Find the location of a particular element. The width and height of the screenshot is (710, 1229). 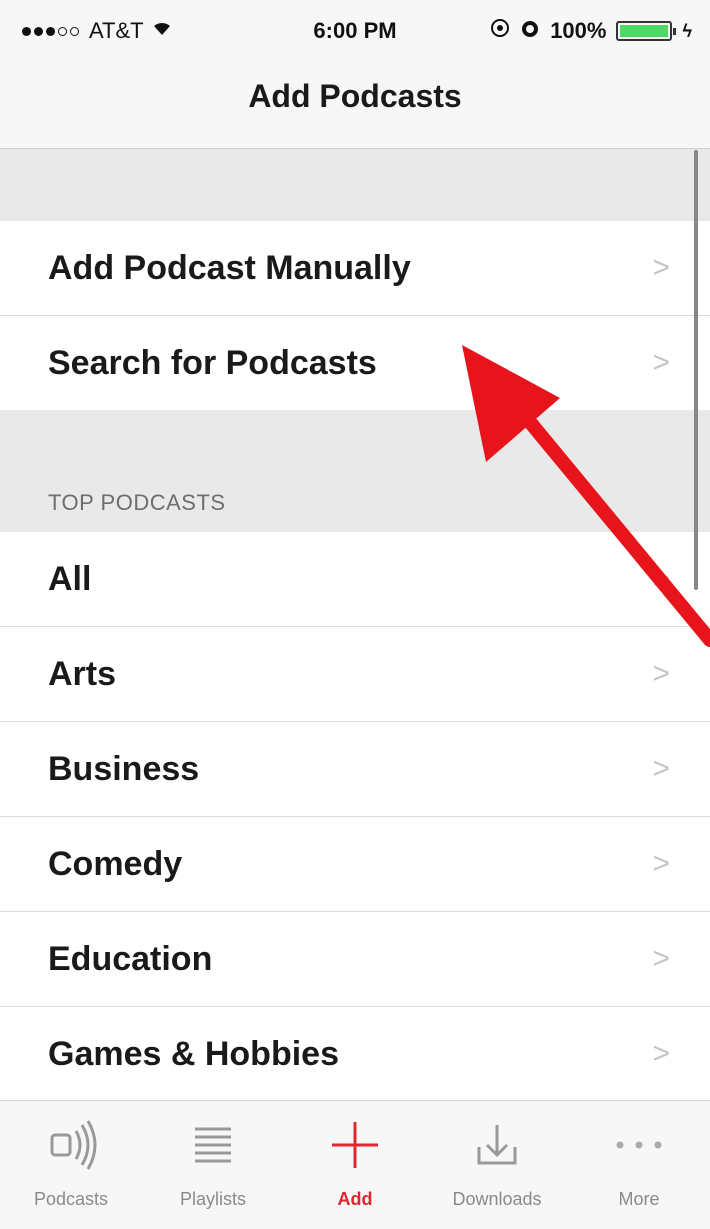

row-label: Games & Hobbies is located at coordinates (193, 1054).